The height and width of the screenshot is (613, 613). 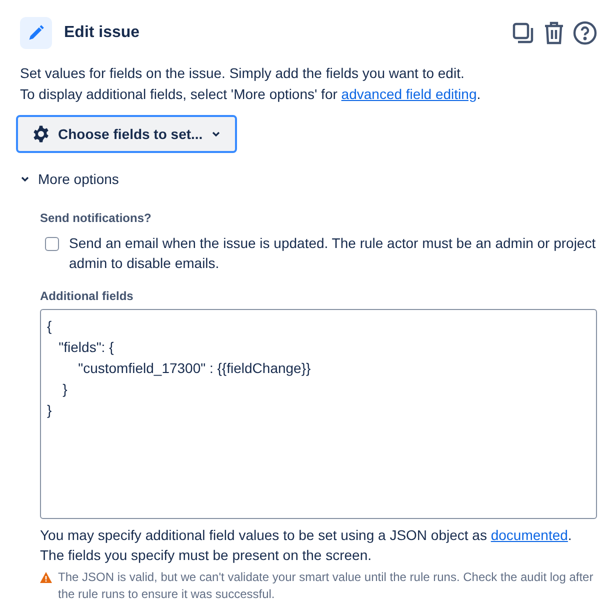 I want to click on description-line: To display additional fields, select 'More options' for advanced field editing., so click(x=251, y=94).